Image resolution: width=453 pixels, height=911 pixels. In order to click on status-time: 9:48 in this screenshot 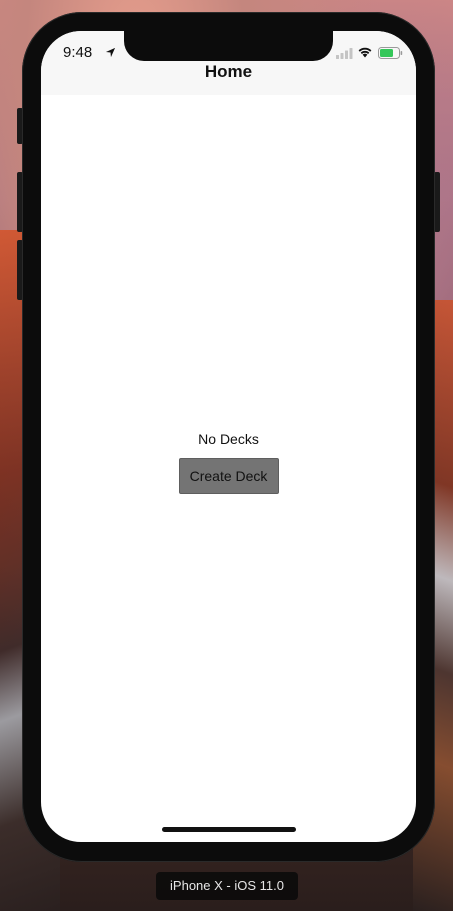, I will do `click(78, 52)`.